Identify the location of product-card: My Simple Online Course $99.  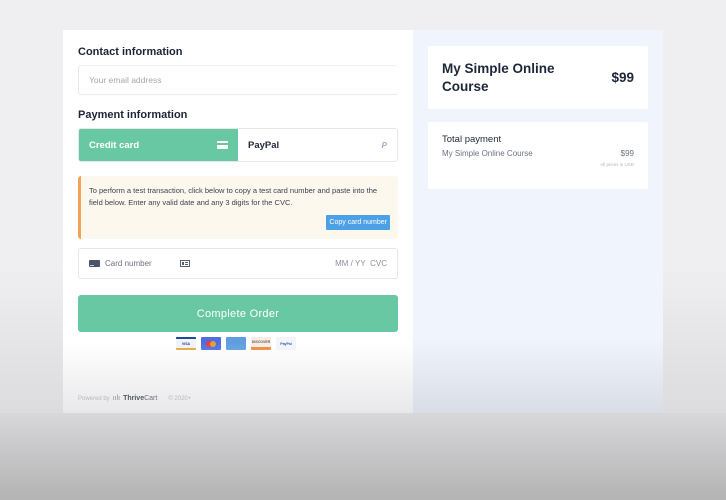
(538, 77).